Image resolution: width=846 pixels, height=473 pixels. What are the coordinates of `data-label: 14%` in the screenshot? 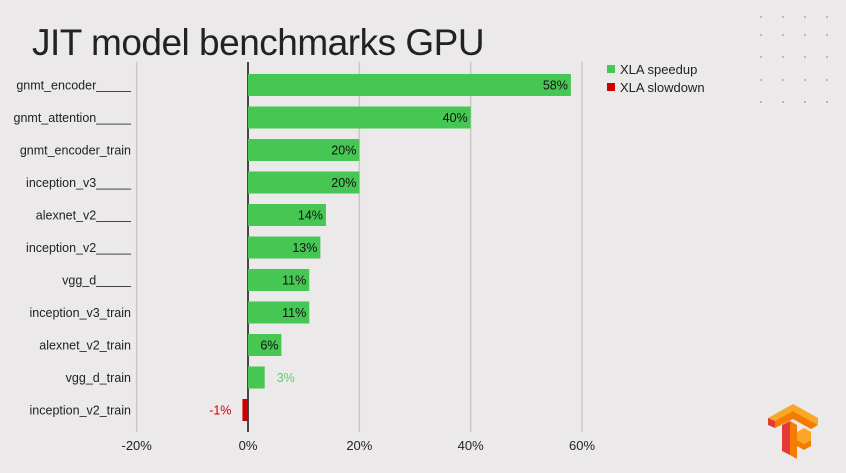 It's located at (310, 216).